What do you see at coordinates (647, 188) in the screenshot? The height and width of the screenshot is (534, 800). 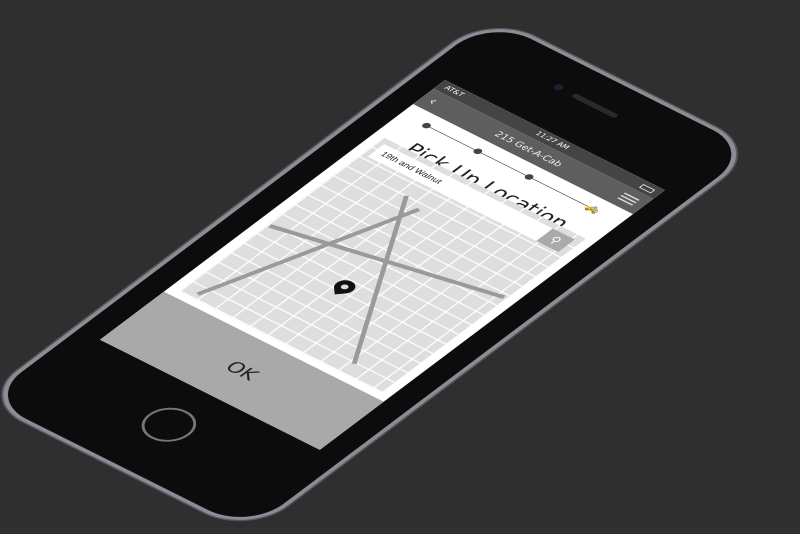 I see `battery-icon` at bounding box center [647, 188].